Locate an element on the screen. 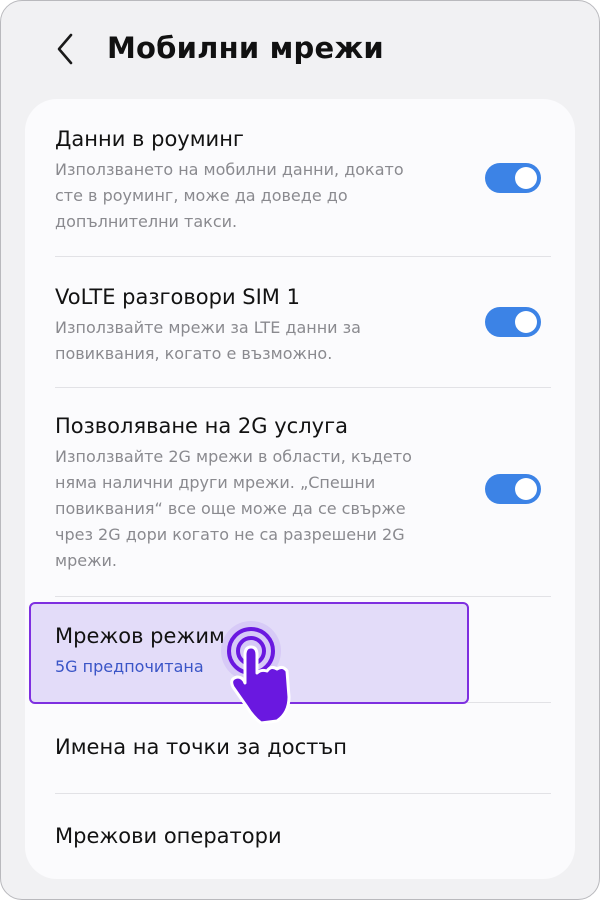 The height and width of the screenshot is (900, 600). app-header: Мобилни мрежи is located at coordinates (300, 49).